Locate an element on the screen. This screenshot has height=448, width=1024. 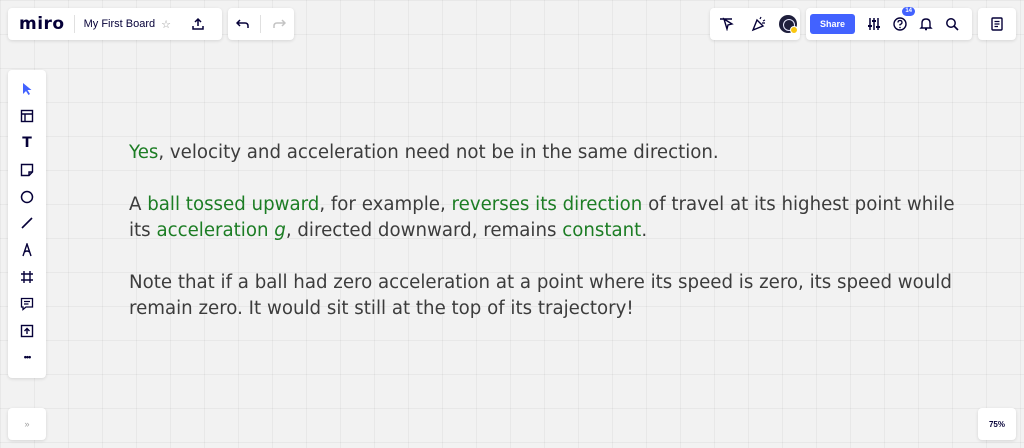
pen-icon is located at coordinates (27, 250).